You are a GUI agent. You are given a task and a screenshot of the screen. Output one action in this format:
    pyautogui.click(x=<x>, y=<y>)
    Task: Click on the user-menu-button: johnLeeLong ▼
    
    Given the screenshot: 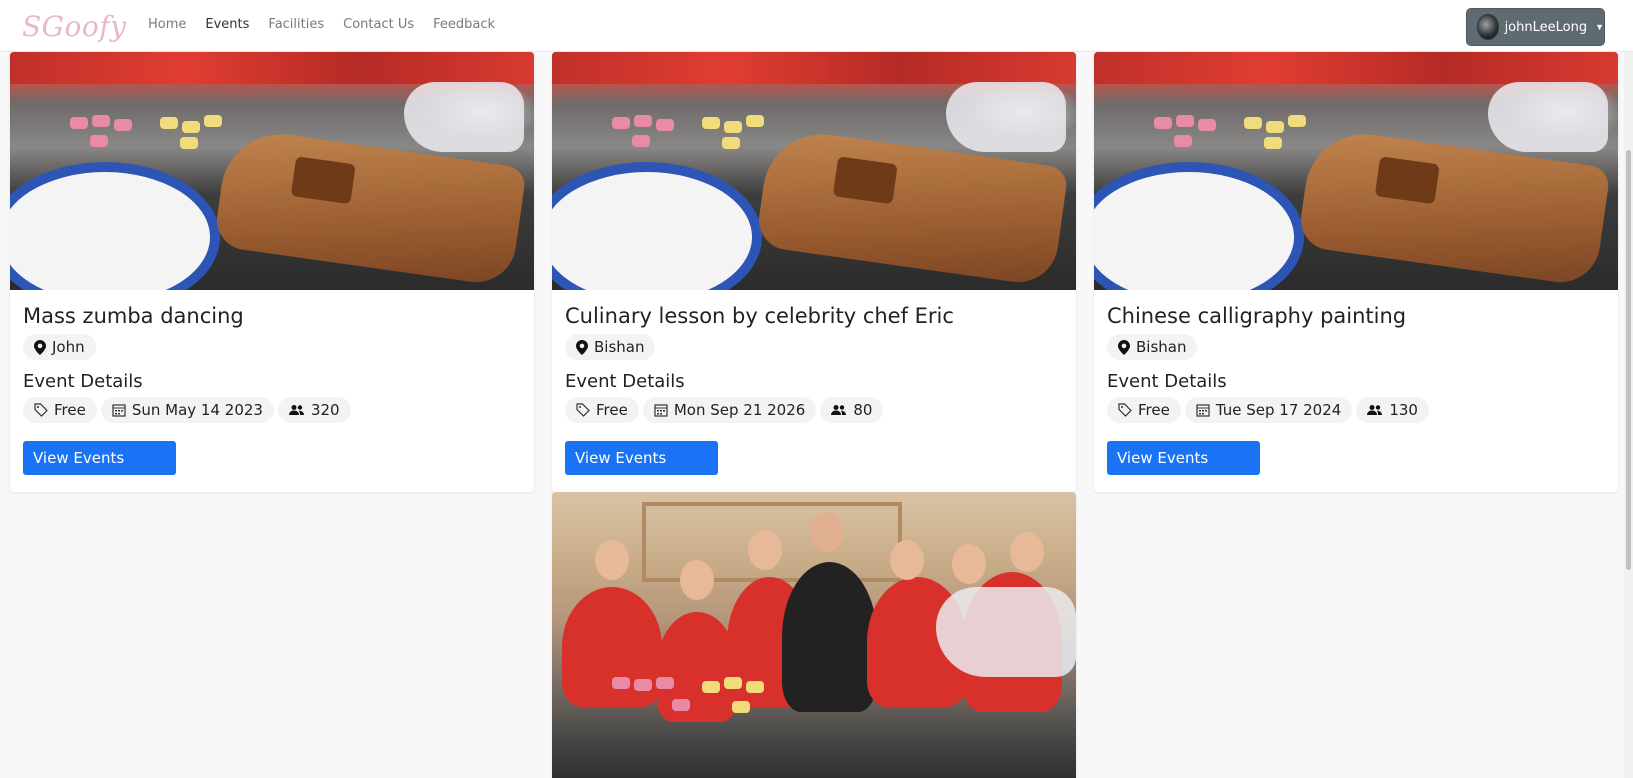 What is the action you would take?
    pyautogui.click(x=1535, y=27)
    